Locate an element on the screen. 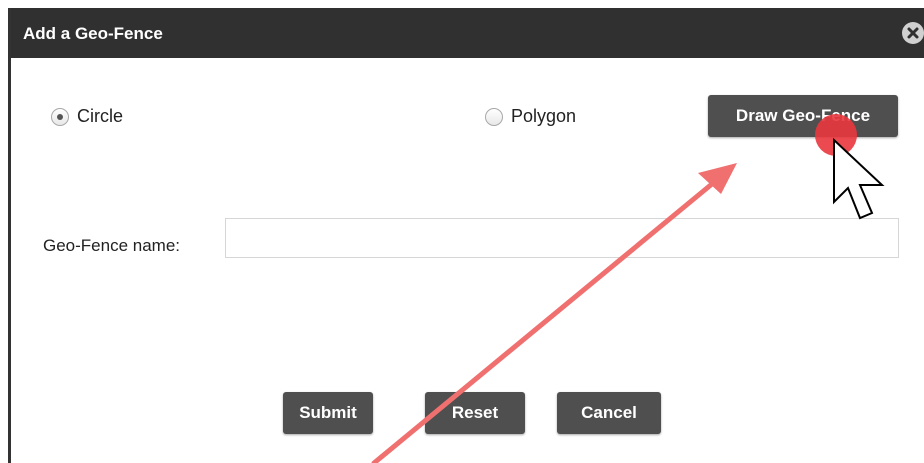 The height and width of the screenshot is (463, 924). radio-circle-icon is located at coordinates (60, 116).